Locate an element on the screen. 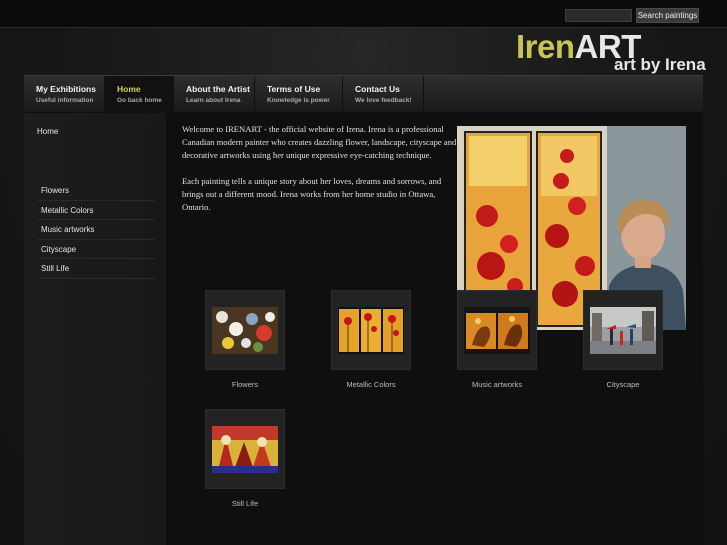  gallery-label: Still Life is located at coordinates (245, 503).